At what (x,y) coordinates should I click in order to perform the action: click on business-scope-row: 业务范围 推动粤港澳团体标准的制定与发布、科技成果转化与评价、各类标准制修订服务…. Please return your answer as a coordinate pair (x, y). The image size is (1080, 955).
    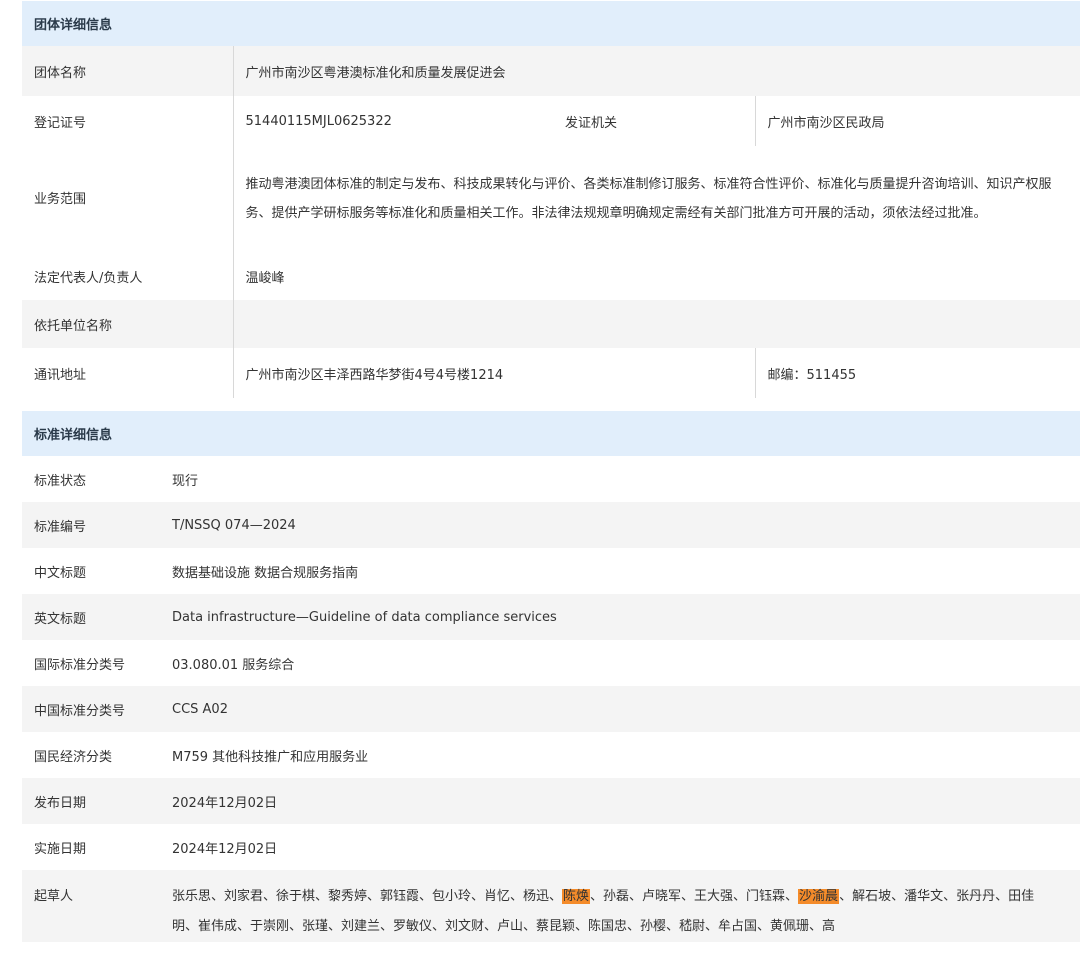
    Looking at the image, I should click on (551, 199).